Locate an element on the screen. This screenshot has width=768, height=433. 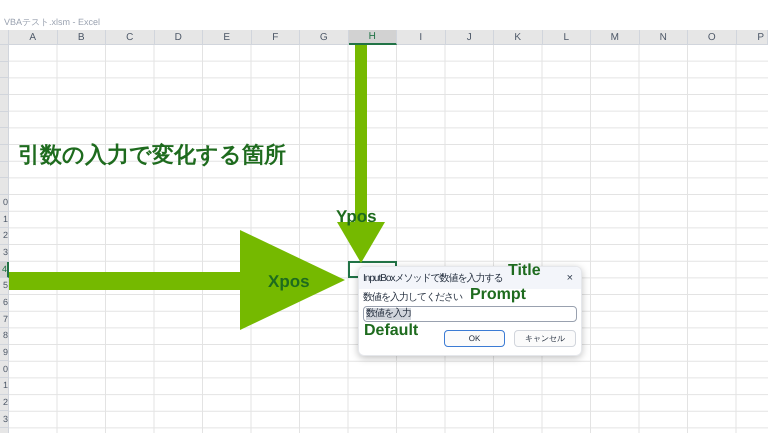
window-title: VBAテスト.xlsm - Excel is located at coordinates (52, 22).